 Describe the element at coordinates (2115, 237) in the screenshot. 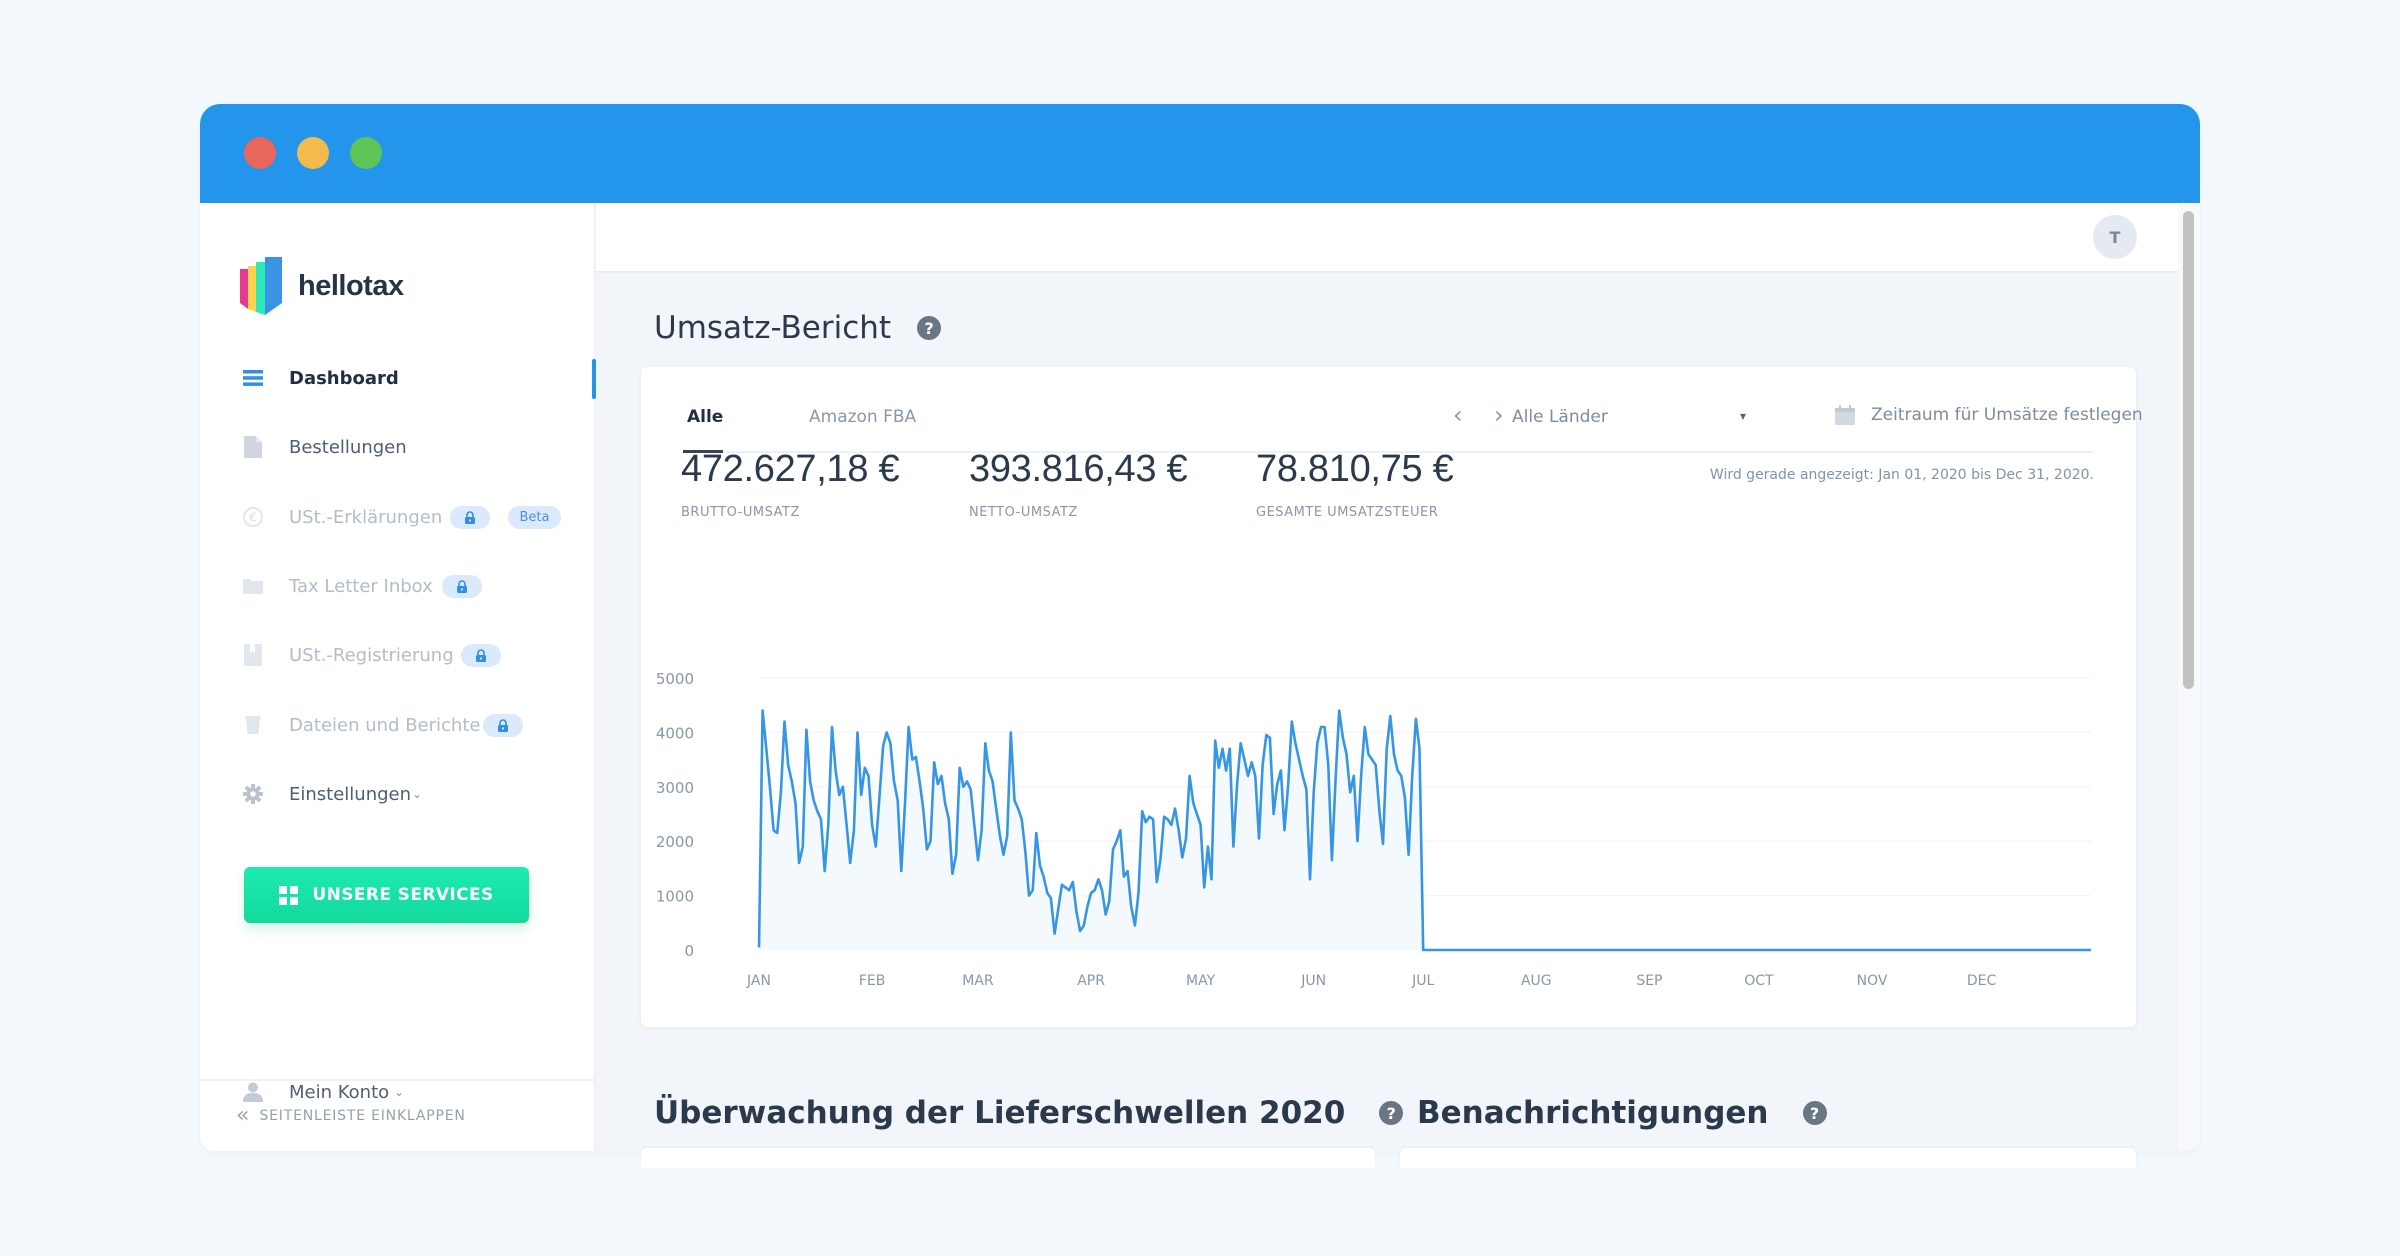

I see `user-avatar: T` at that location.